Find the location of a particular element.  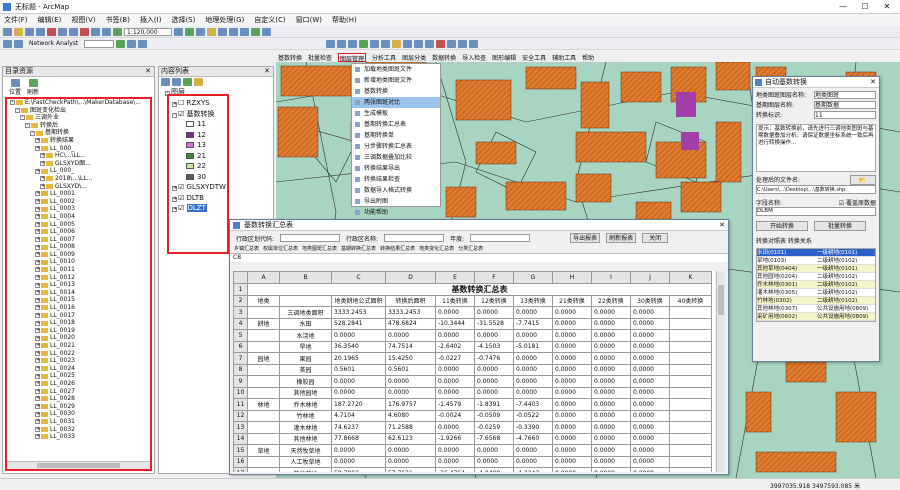

tree-node: + LL_0020 is located at coordinates (80, 338).